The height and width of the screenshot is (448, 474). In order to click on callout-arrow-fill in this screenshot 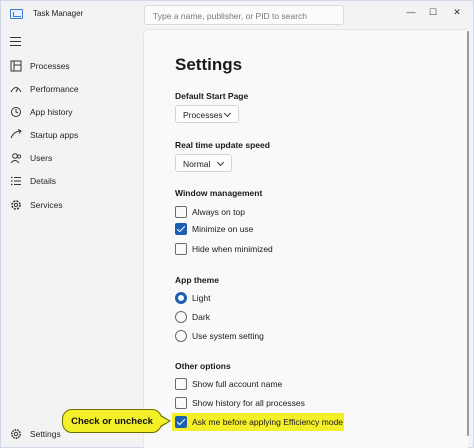, I will do `click(164, 421)`.